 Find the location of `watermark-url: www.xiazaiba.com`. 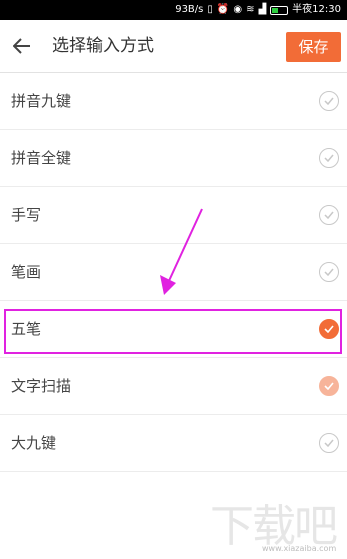

watermark-url: www.xiazaiba.com is located at coordinates (299, 548).